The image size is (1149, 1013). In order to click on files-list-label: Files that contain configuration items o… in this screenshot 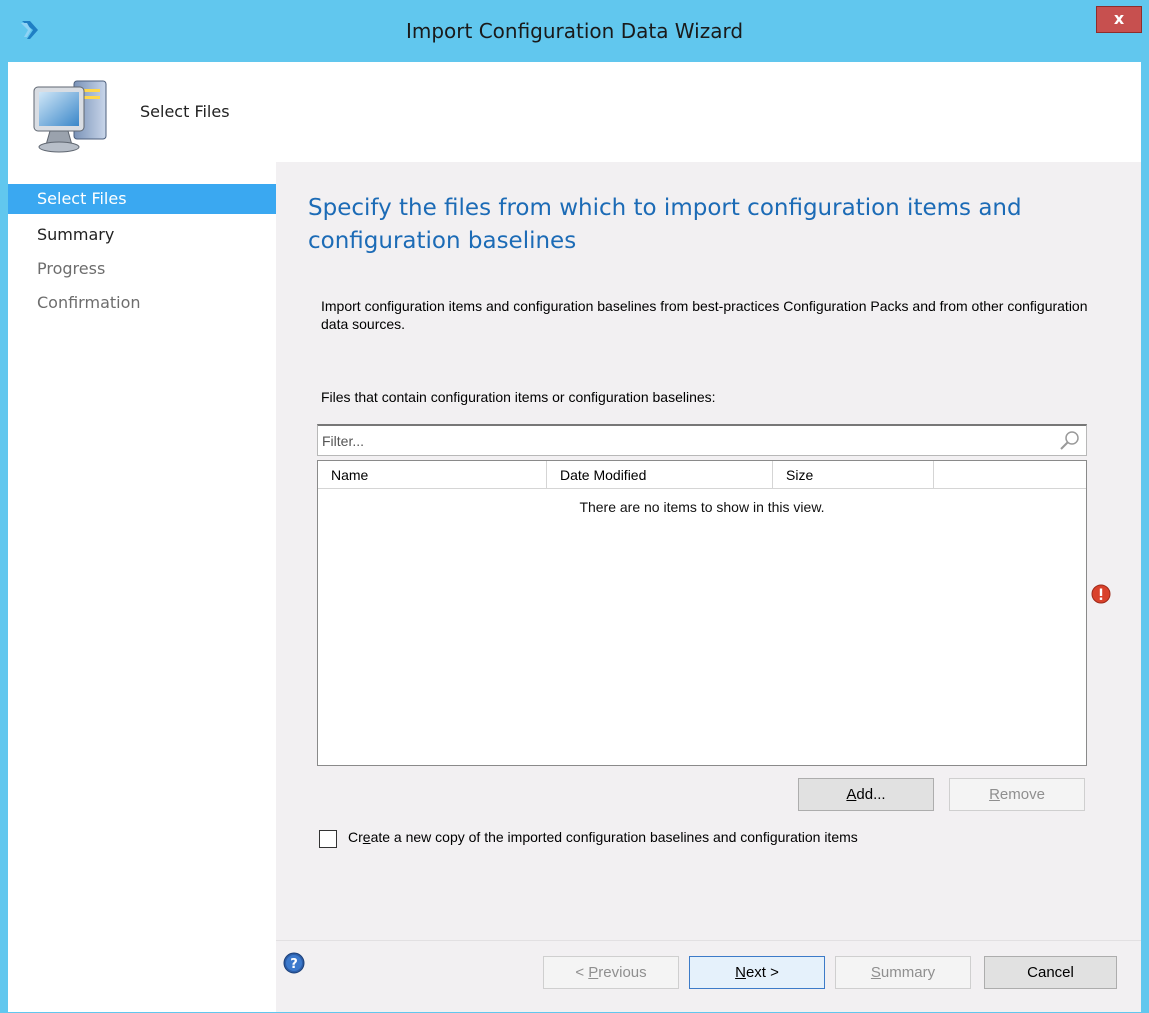, I will do `click(518, 397)`.